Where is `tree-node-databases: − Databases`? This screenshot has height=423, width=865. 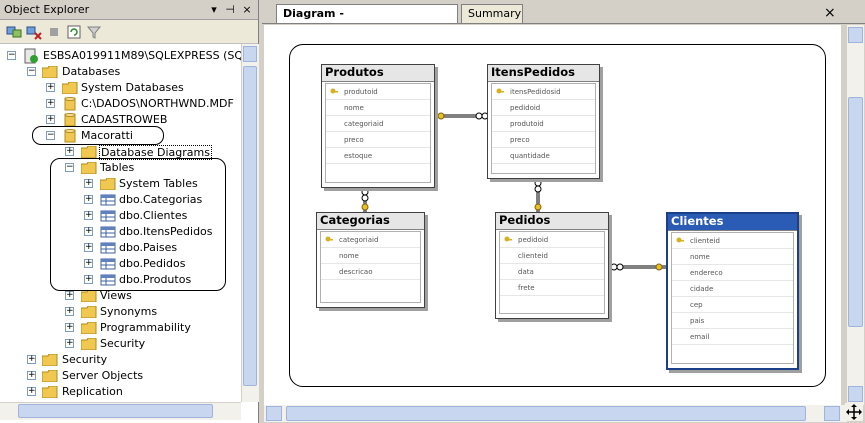
tree-node-databases: − Databases is located at coordinates (120, 72).